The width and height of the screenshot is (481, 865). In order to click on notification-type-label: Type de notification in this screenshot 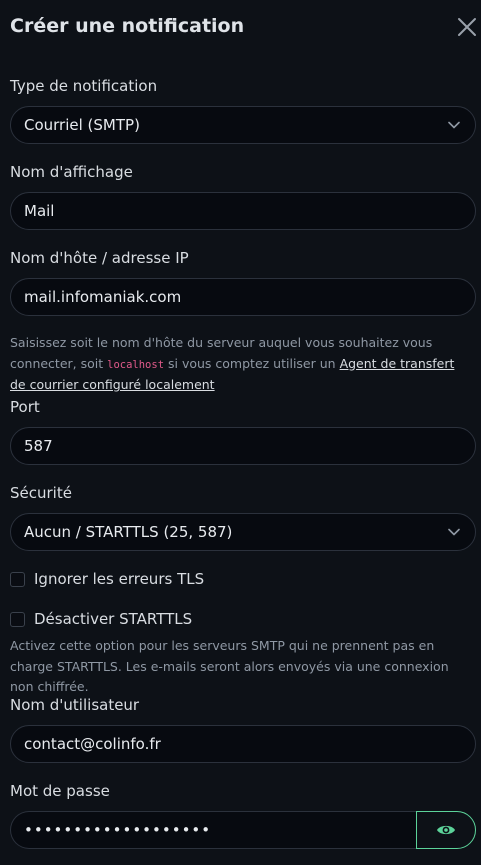, I will do `click(84, 86)`.